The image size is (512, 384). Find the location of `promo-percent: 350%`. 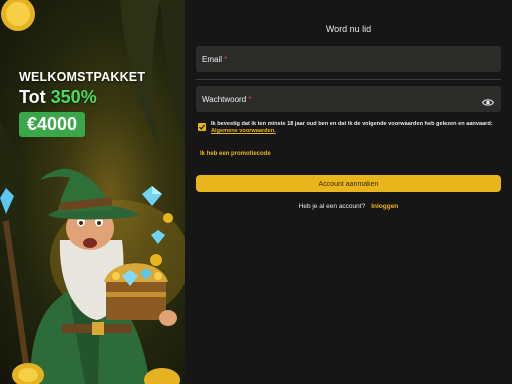

promo-percent: 350% is located at coordinates (73, 97).